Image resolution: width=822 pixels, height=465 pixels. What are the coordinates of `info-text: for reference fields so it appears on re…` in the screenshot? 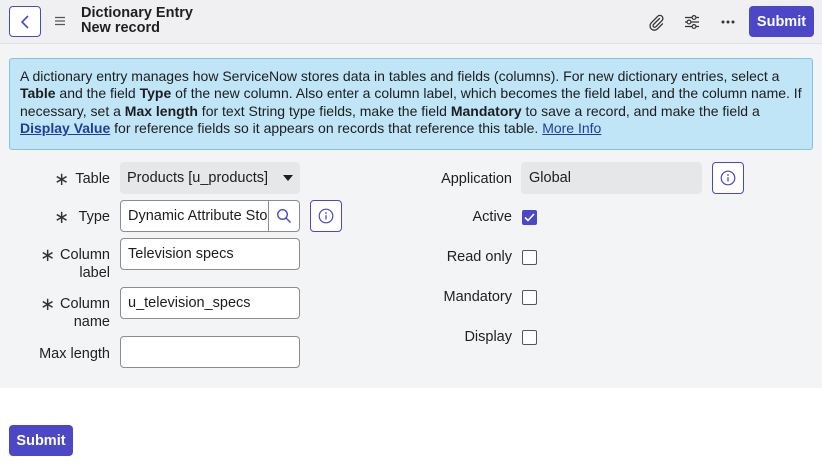 It's located at (326, 127).